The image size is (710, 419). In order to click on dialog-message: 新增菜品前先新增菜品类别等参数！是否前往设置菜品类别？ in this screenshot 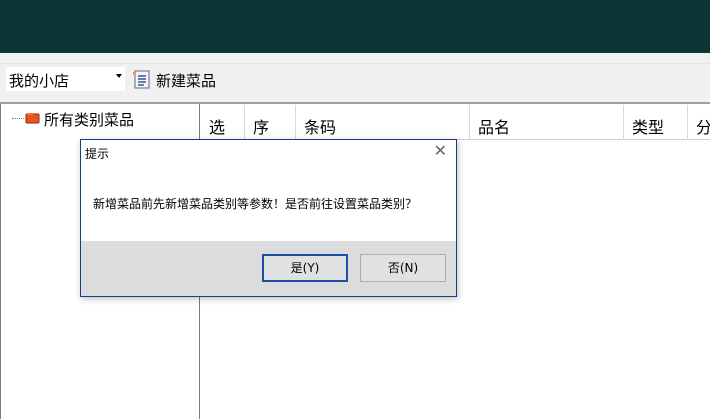, I will do `click(255, 204)`.